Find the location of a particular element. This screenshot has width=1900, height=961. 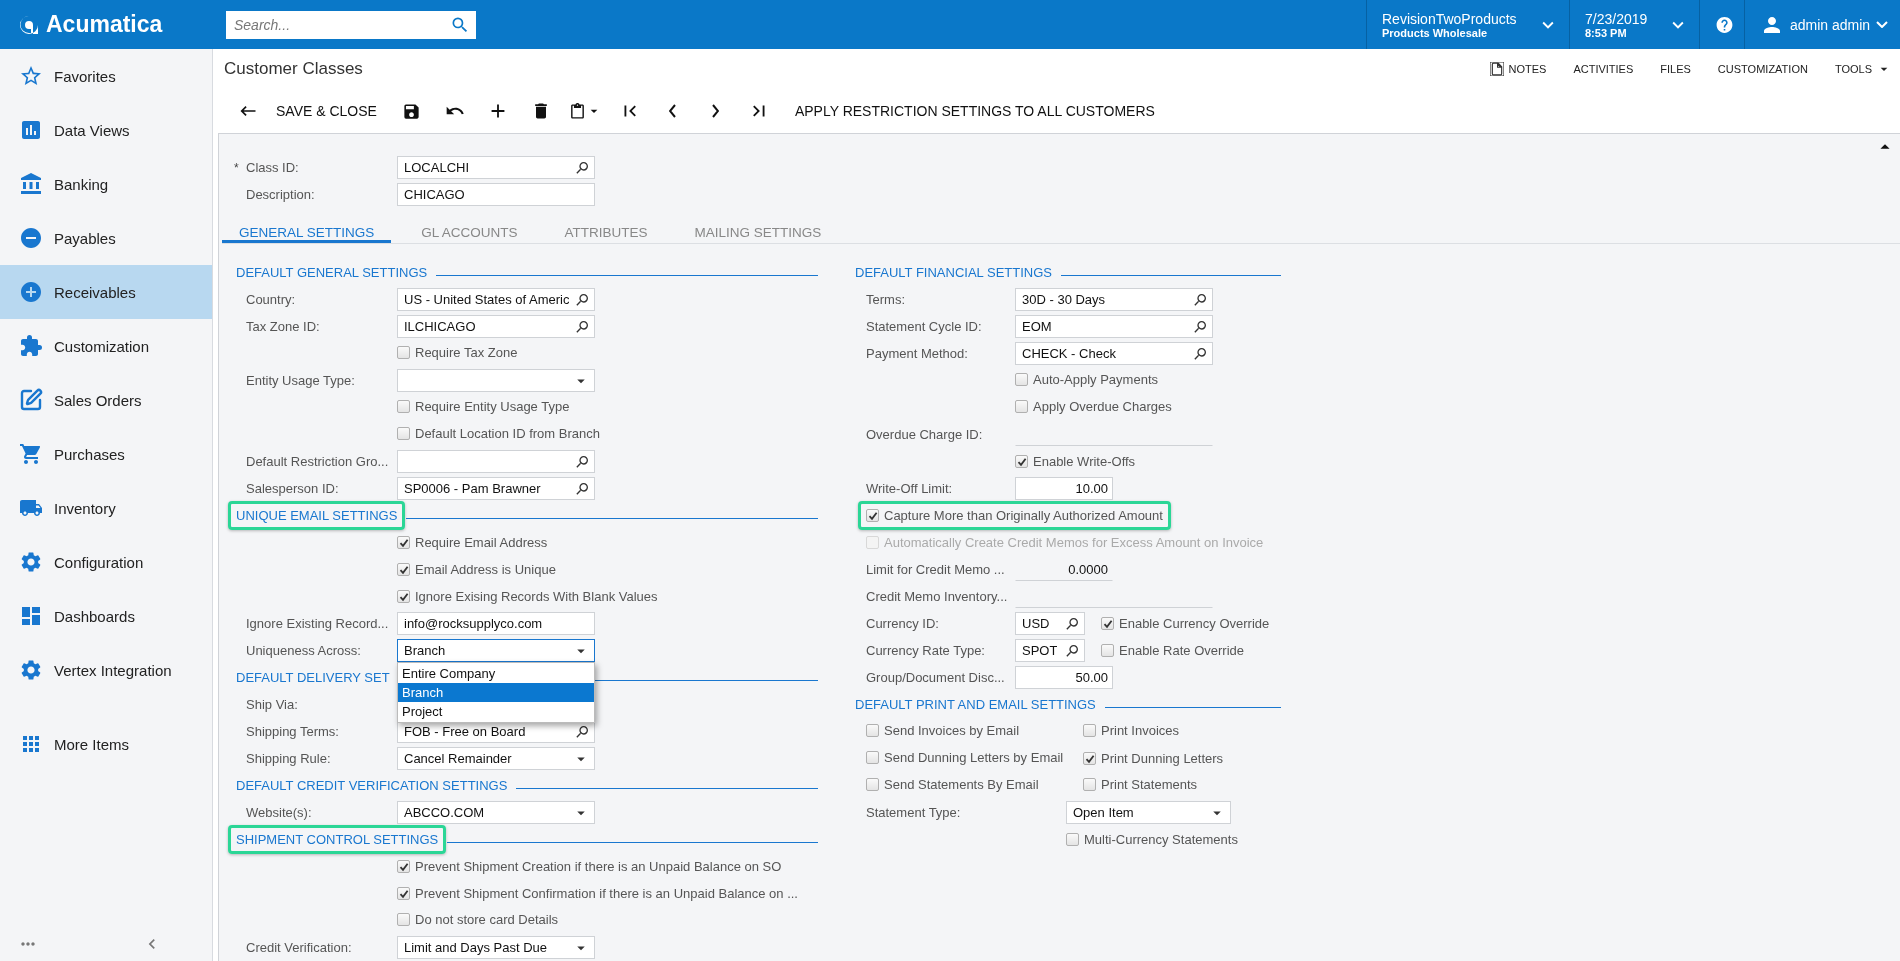

checkbox-option: Capture More than Originally Authorized Amount is located at coordinates (1014, 515).